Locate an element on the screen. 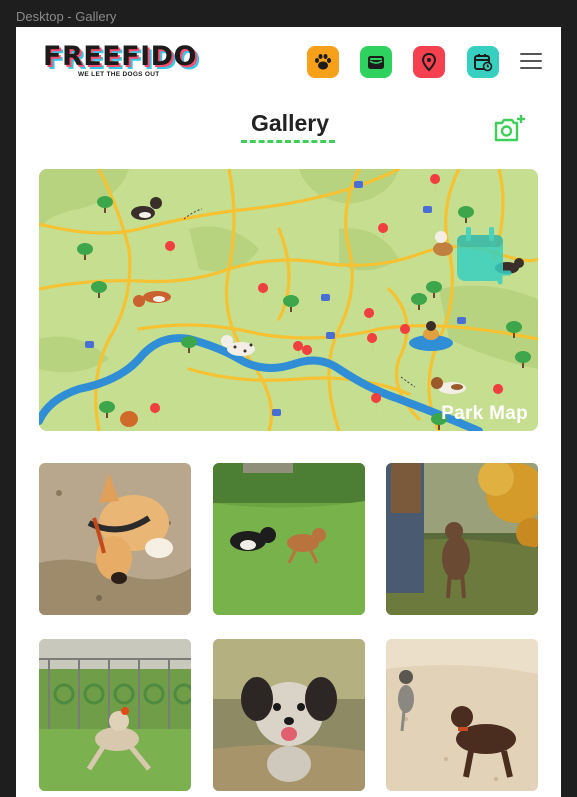 The height and width of the screenshot is (797, 577). brand-logo: FREEFIDO WE LET THE DOGS OUT is located at coordinates (120, 60).